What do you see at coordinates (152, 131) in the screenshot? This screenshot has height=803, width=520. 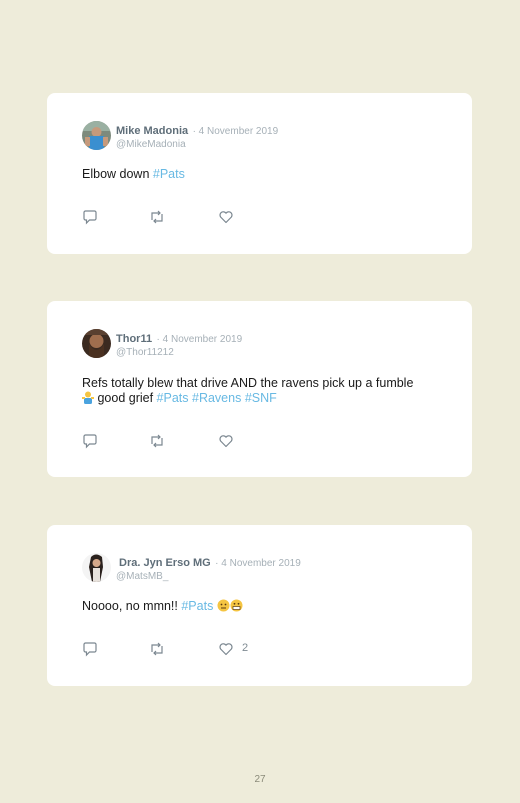 I see `user-name: Mike Madonia` at bounding box center [152, 131].